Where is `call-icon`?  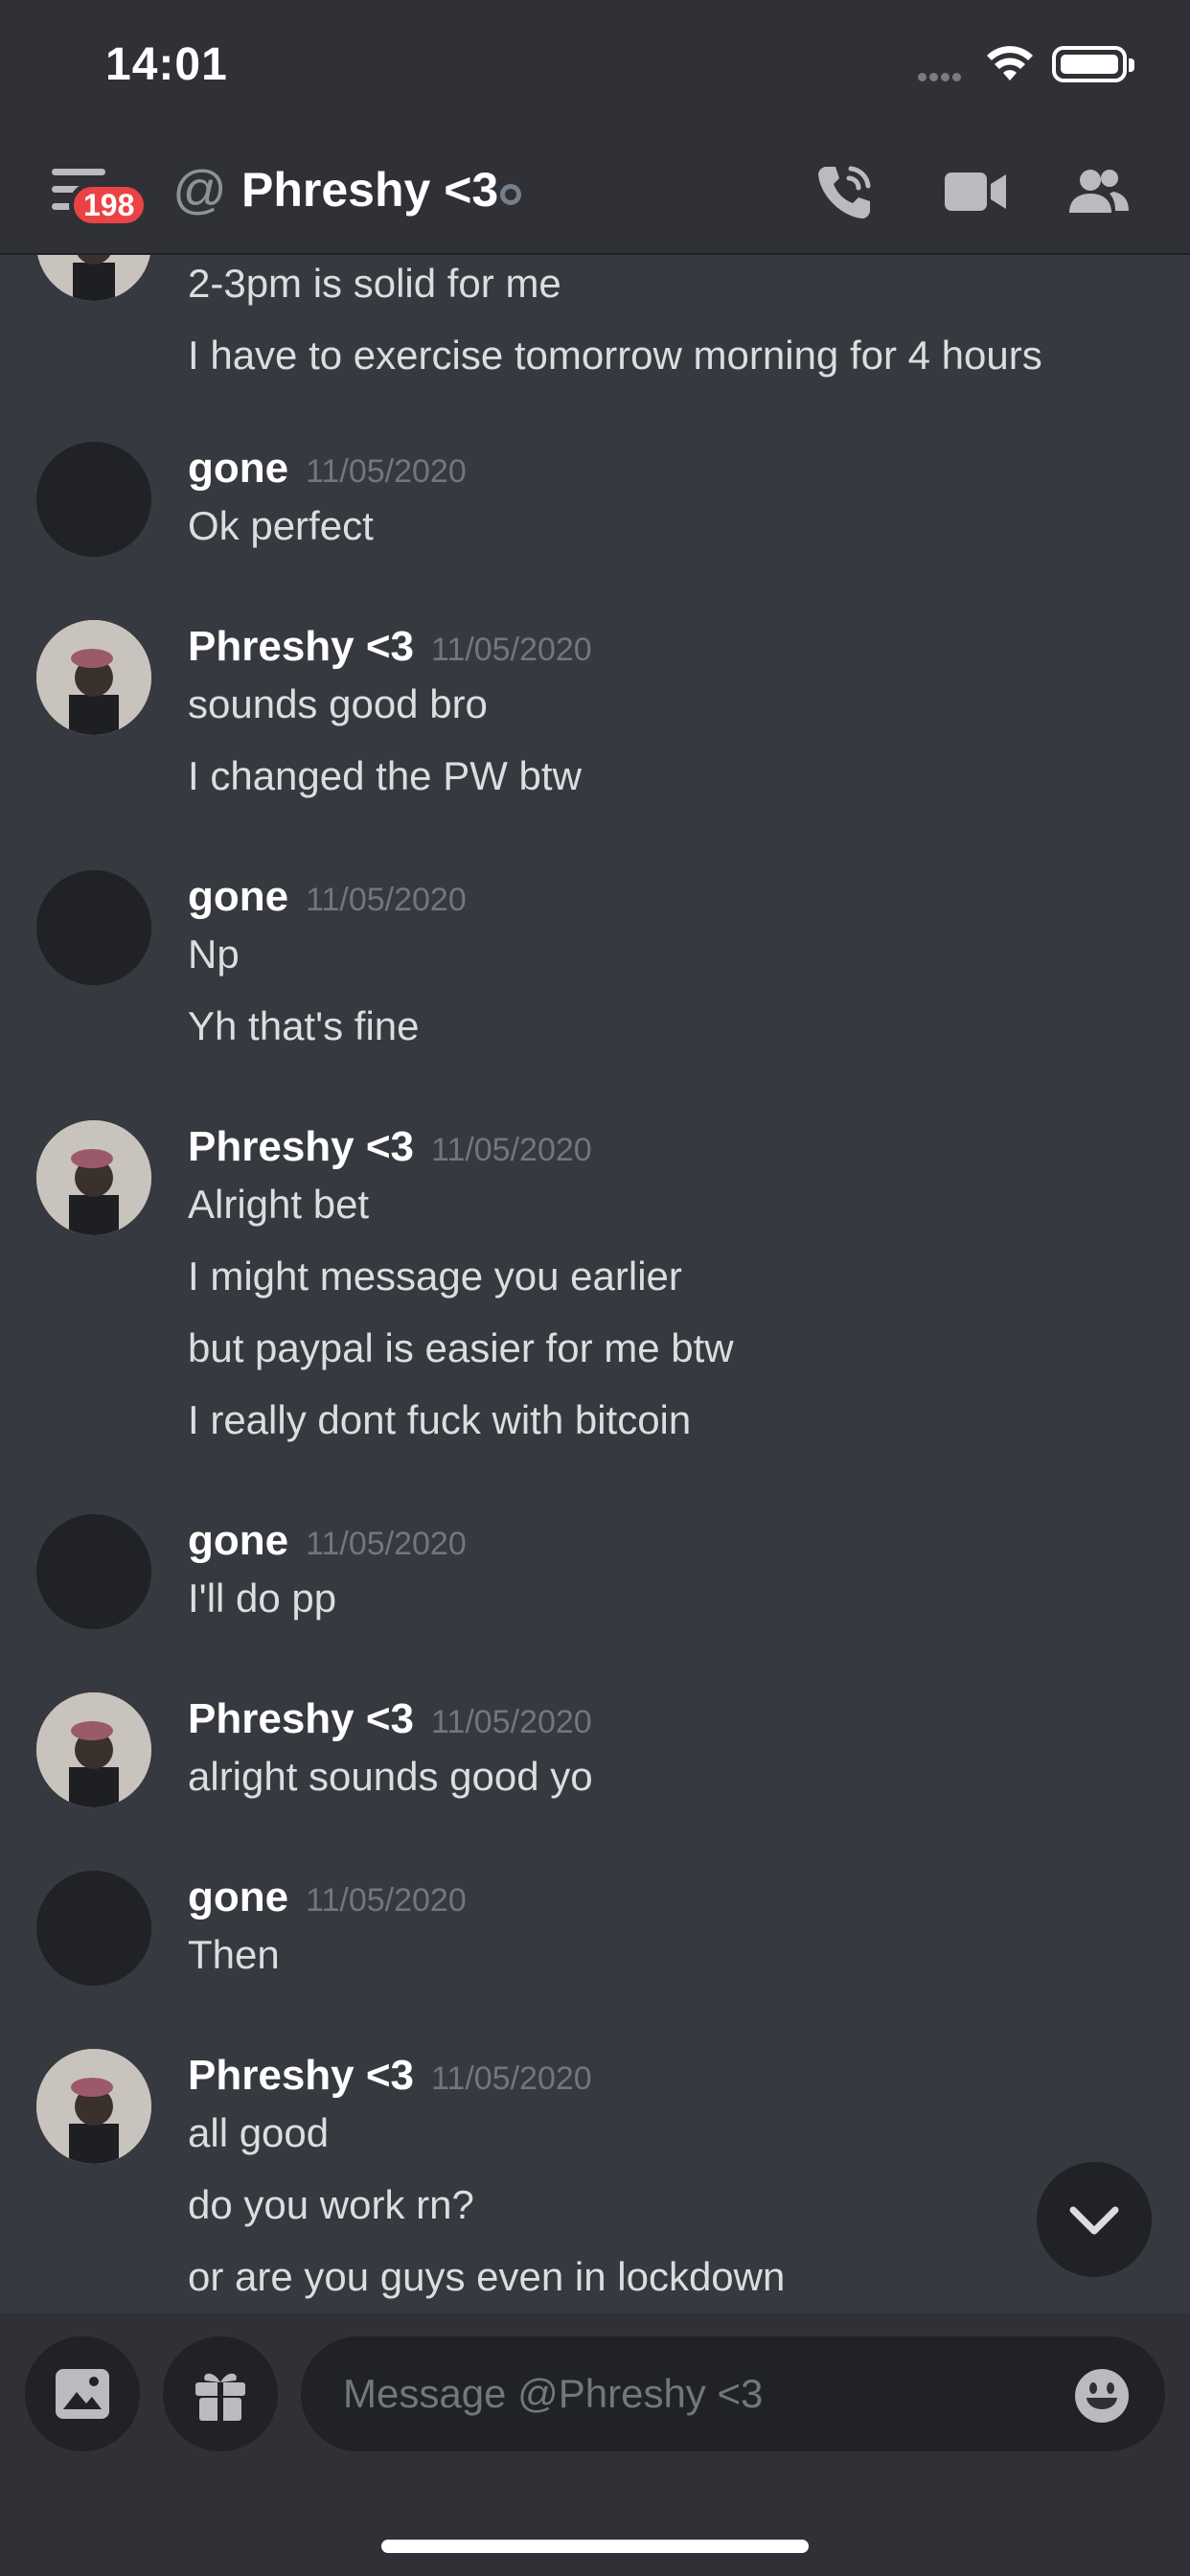 call-icon is located at coordinates (845, 191).